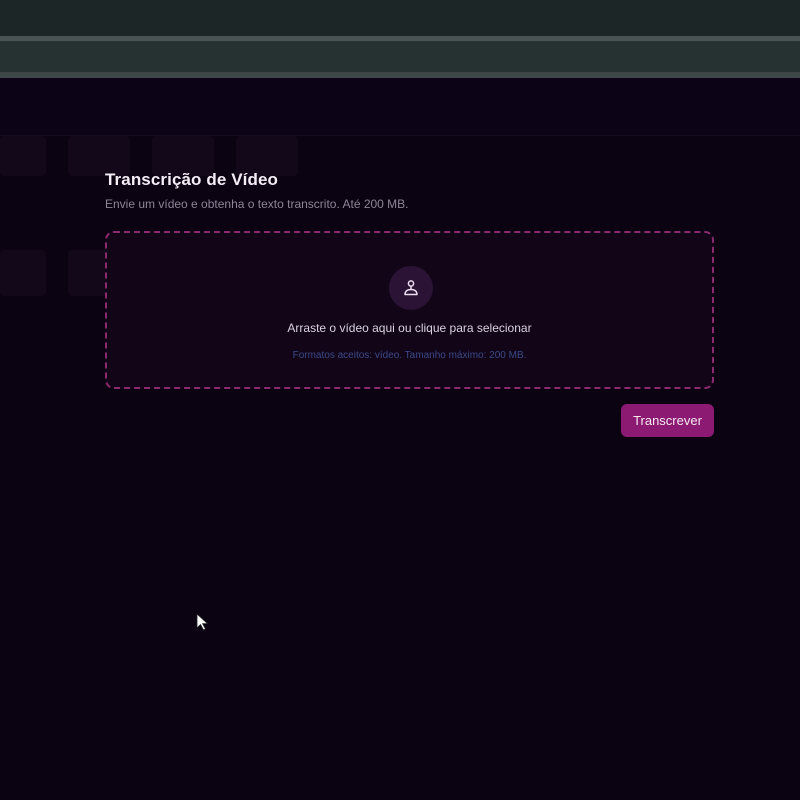  I want to click on browser-toolbar, so click(400, 56).